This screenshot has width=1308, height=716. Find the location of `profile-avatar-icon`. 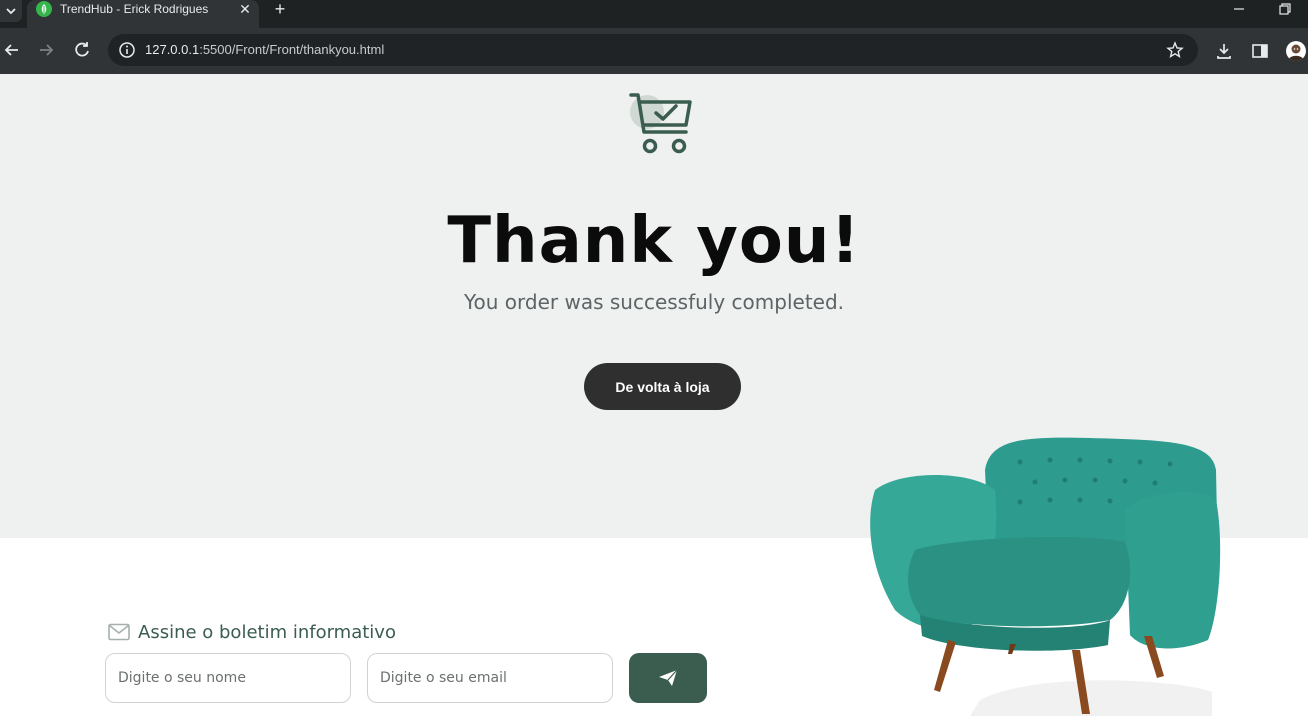

profile-avatar-icon is located at coordinates (1296, 51).